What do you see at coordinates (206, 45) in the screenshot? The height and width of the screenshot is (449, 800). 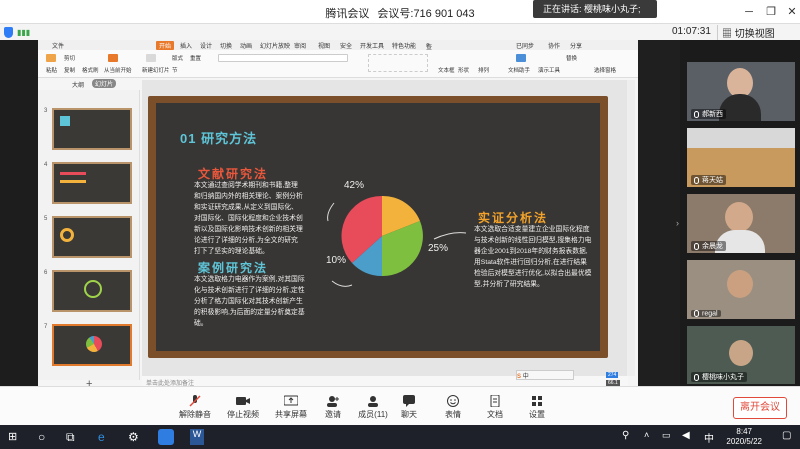 I see `menu-design: 设计` at bounding box center [206, 45].